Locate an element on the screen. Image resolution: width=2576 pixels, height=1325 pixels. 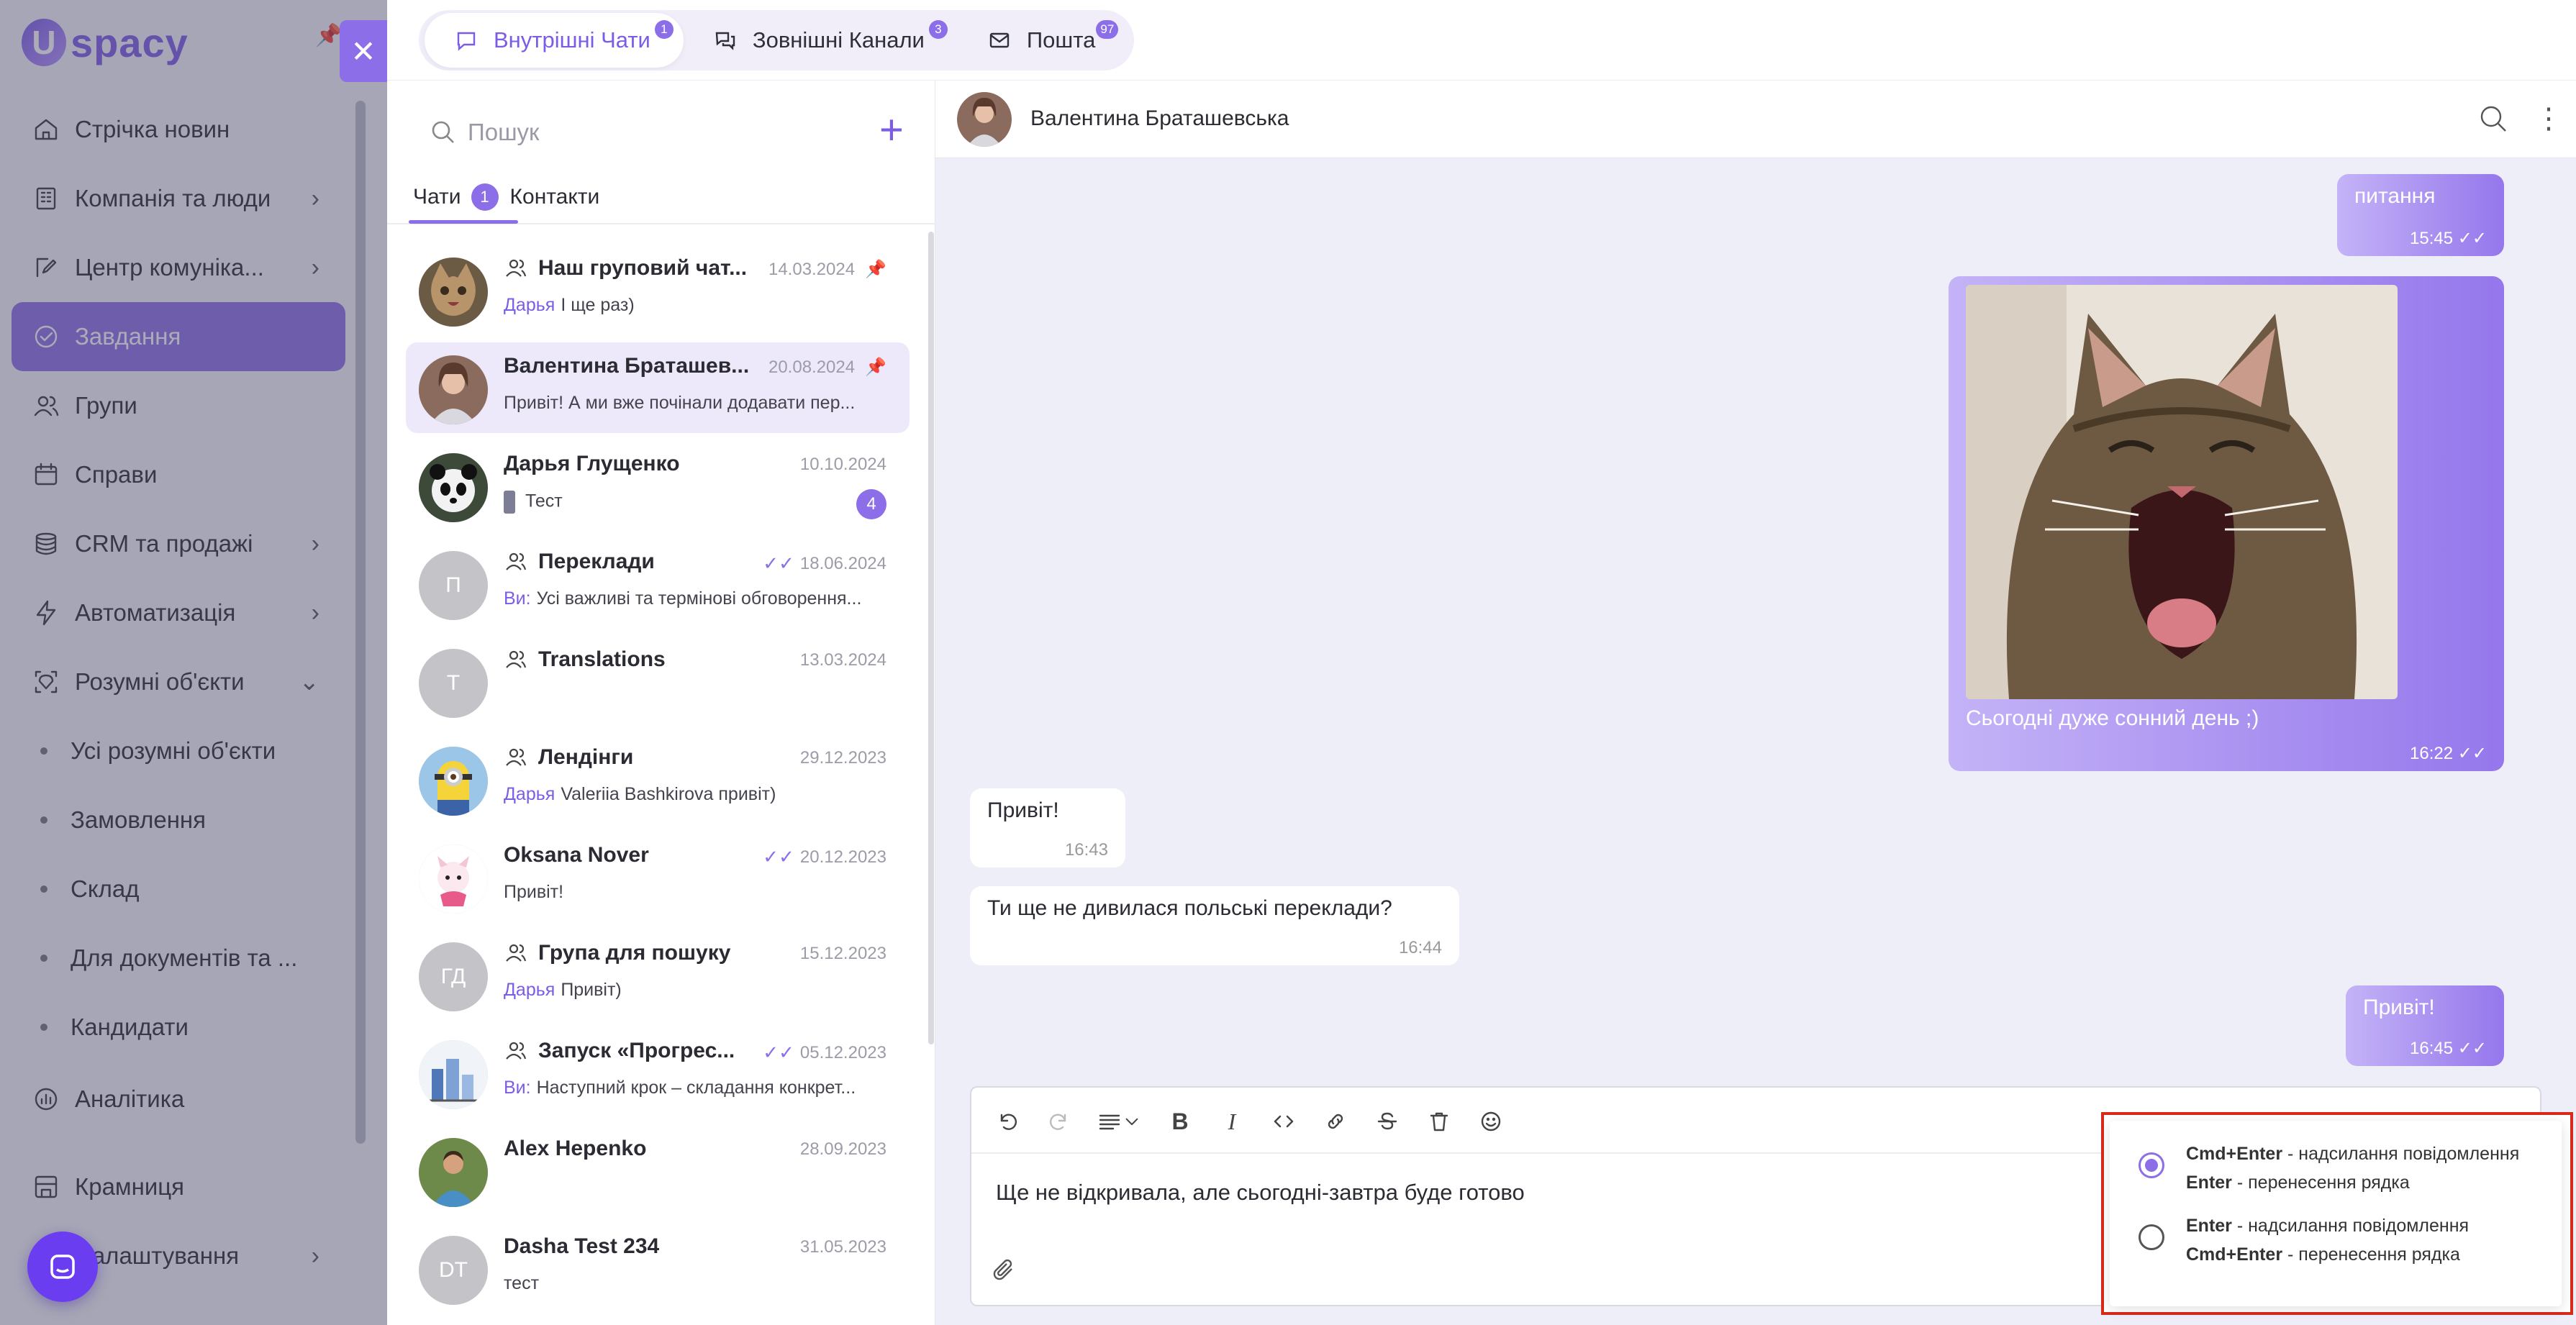
link-icon is located at coordinates (1335, 1121).